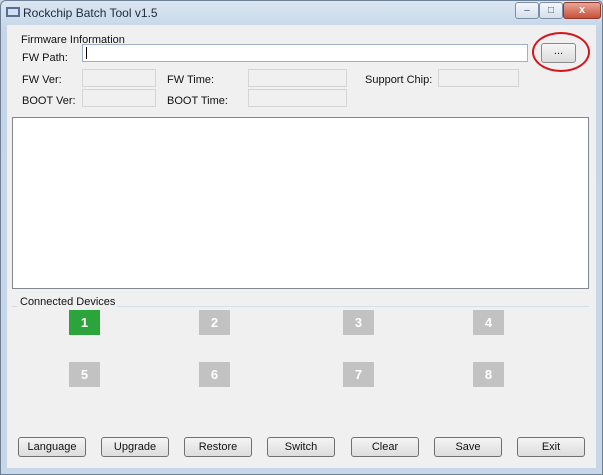  I want to click on device-slot-1: 1, so click(84, 322).